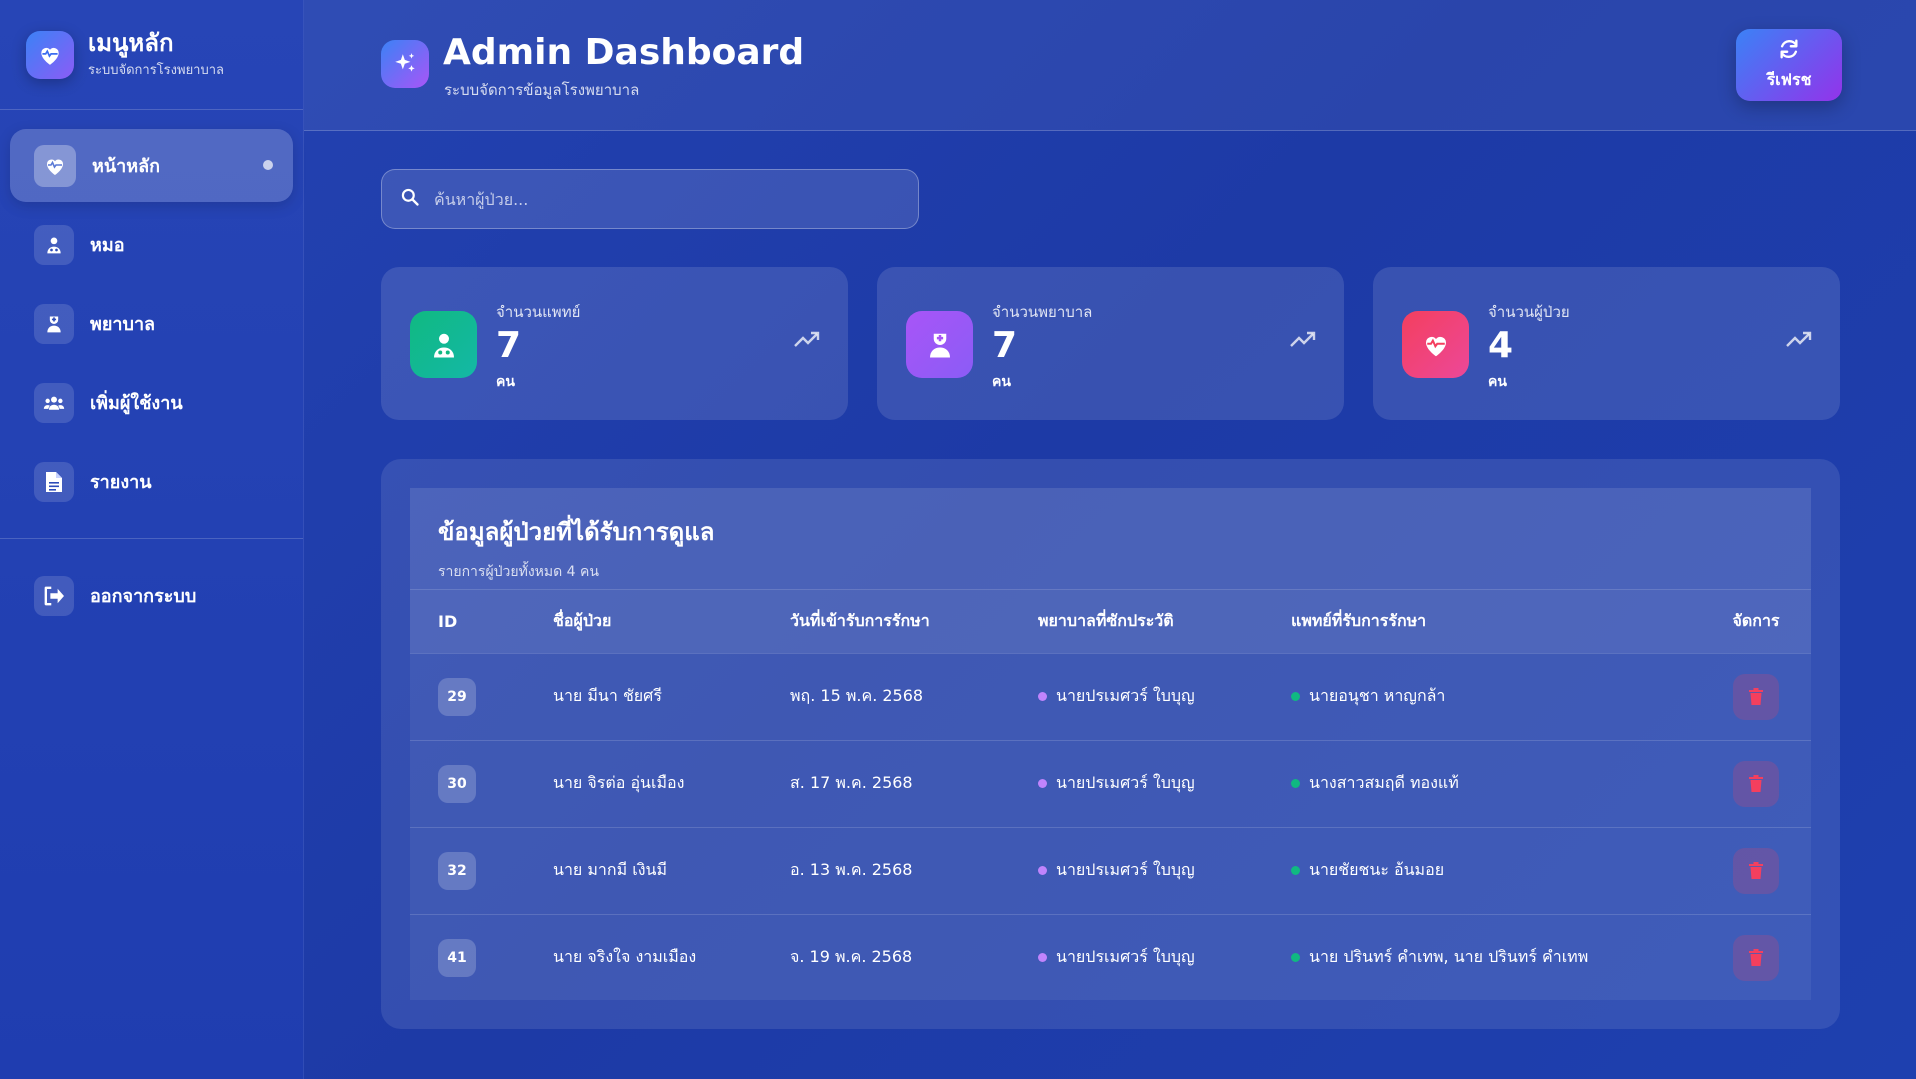 The width and height of the screenshot is (1916, 1079). What do you see at coordinates (607, 695) in the screenshot?
I see `patient-name: นาย มีนา ชัยศรี` at bounding box center [607, 695].